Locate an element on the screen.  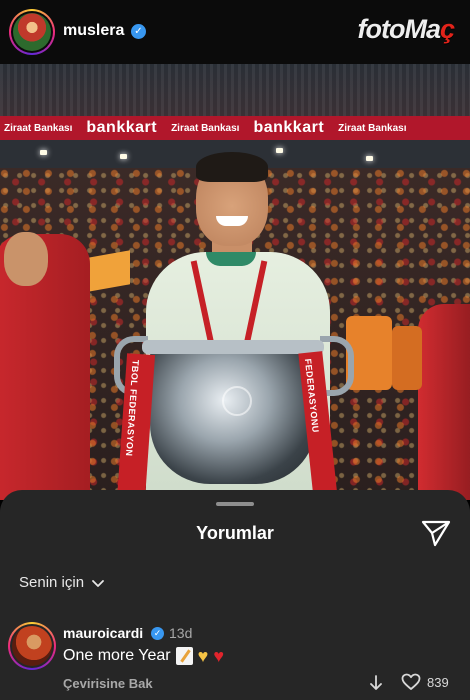
see-translation-link: Çevirisine Bak is located at coordinates (108, 683).